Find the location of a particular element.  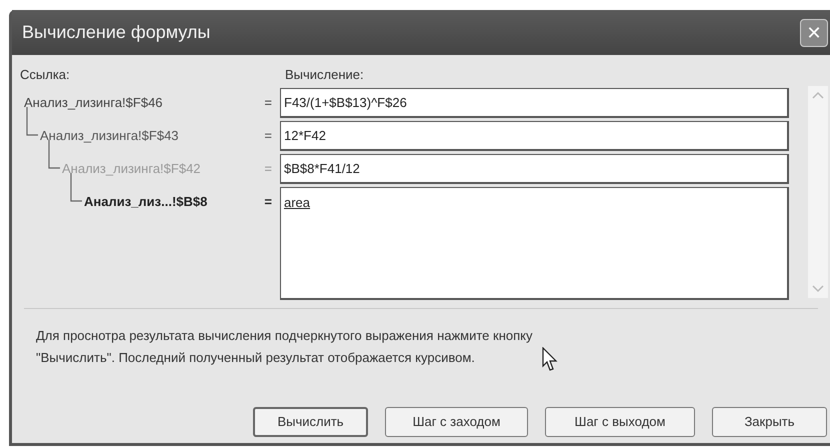

hint-text: Для проснотра результата вычисления подчеркнутого выражения нажмите кнопку "Вычислить". Последний полученный результат отображается курсивом. is located at coordinates (285, 346).